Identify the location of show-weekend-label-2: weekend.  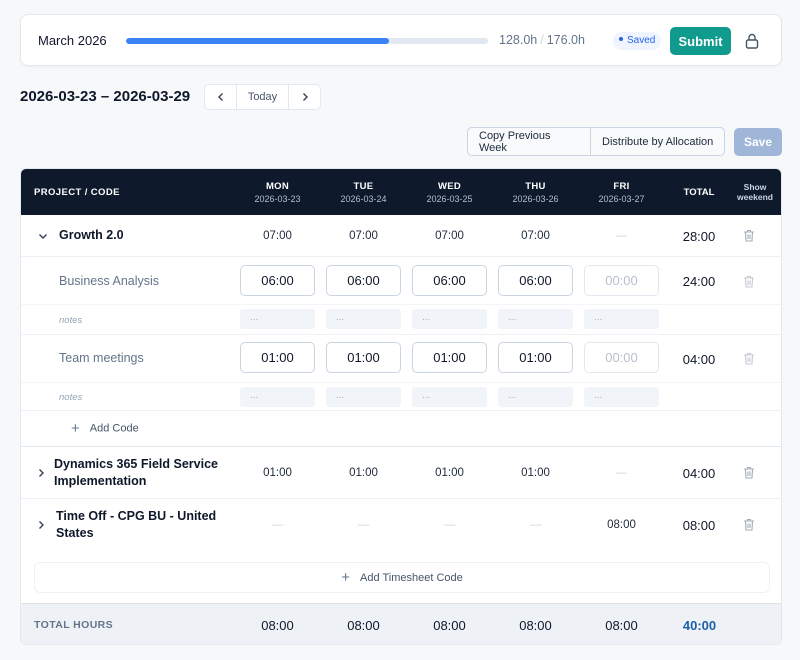
(755, 197).